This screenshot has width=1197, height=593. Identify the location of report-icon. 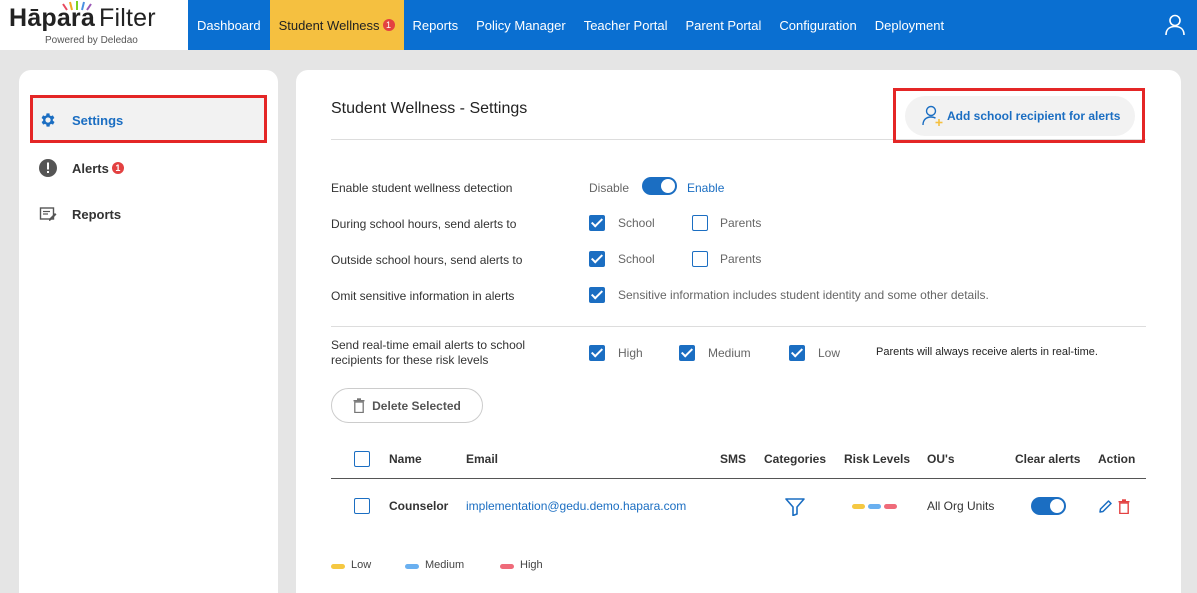
(48, 214).